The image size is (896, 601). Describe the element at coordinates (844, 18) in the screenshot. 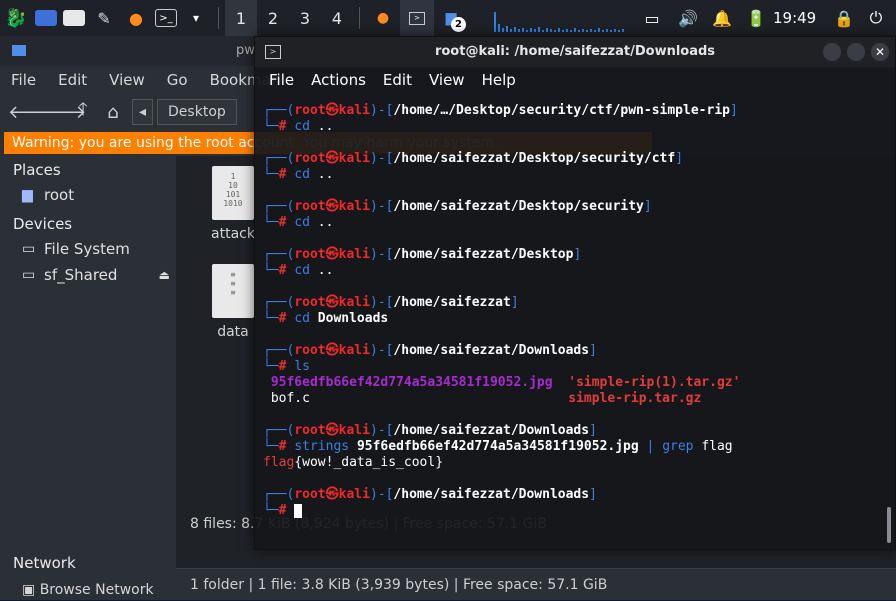

I see `lock-icon: 🔒` at that location.